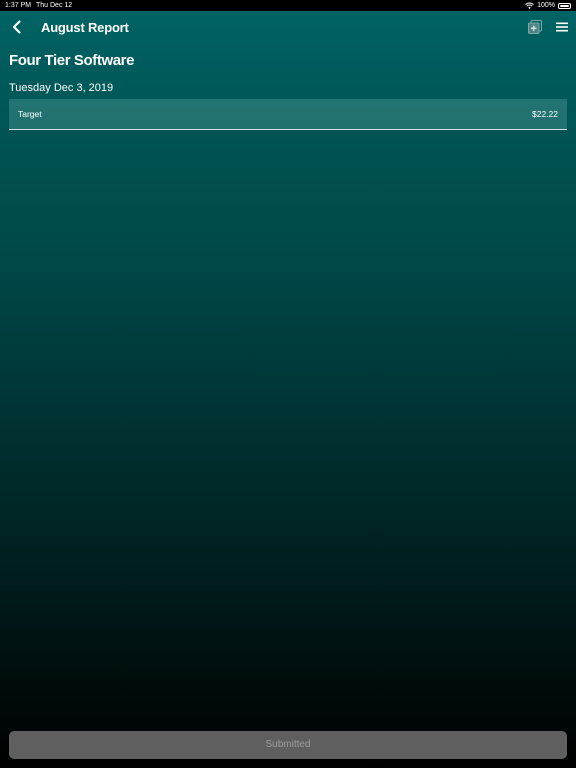 The width and height of the screenshot is (576, 768). I want to click on expense-amount: $22.22, so click(545, 114).